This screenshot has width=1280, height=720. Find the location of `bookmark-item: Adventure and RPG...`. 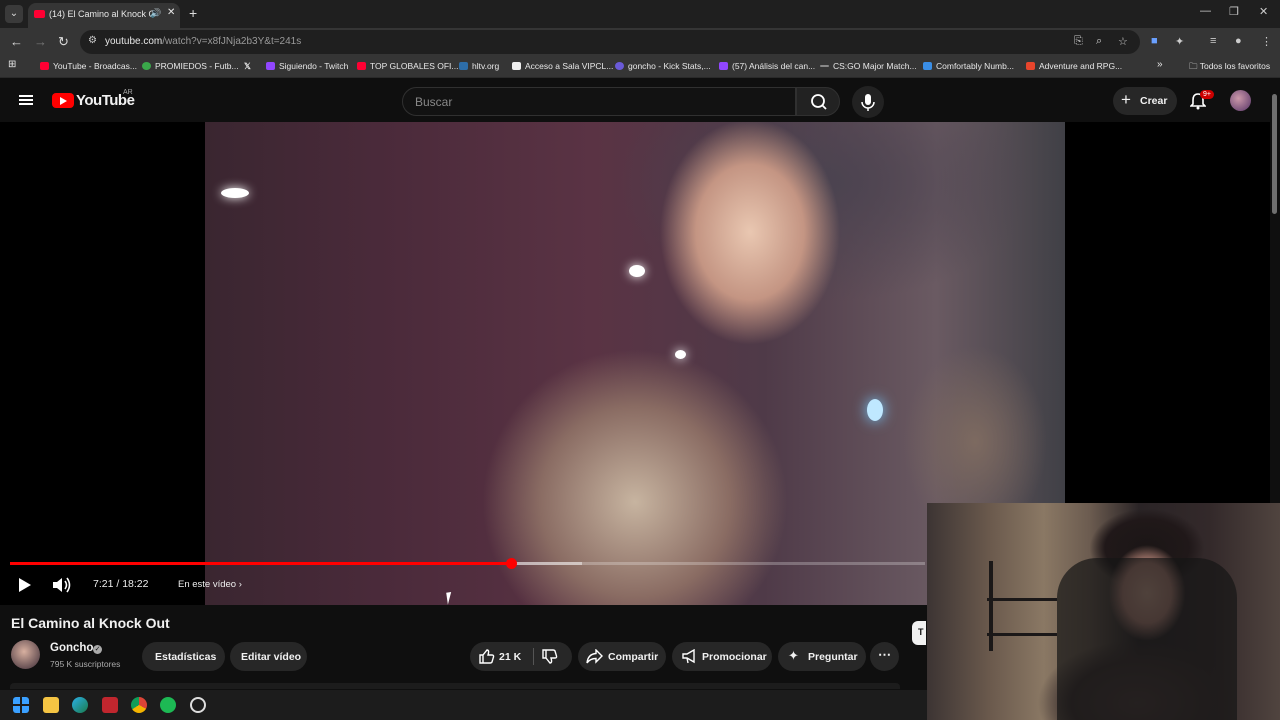

bookmark-item: Adventure and RPG... is located at coordinates (1074, 66).